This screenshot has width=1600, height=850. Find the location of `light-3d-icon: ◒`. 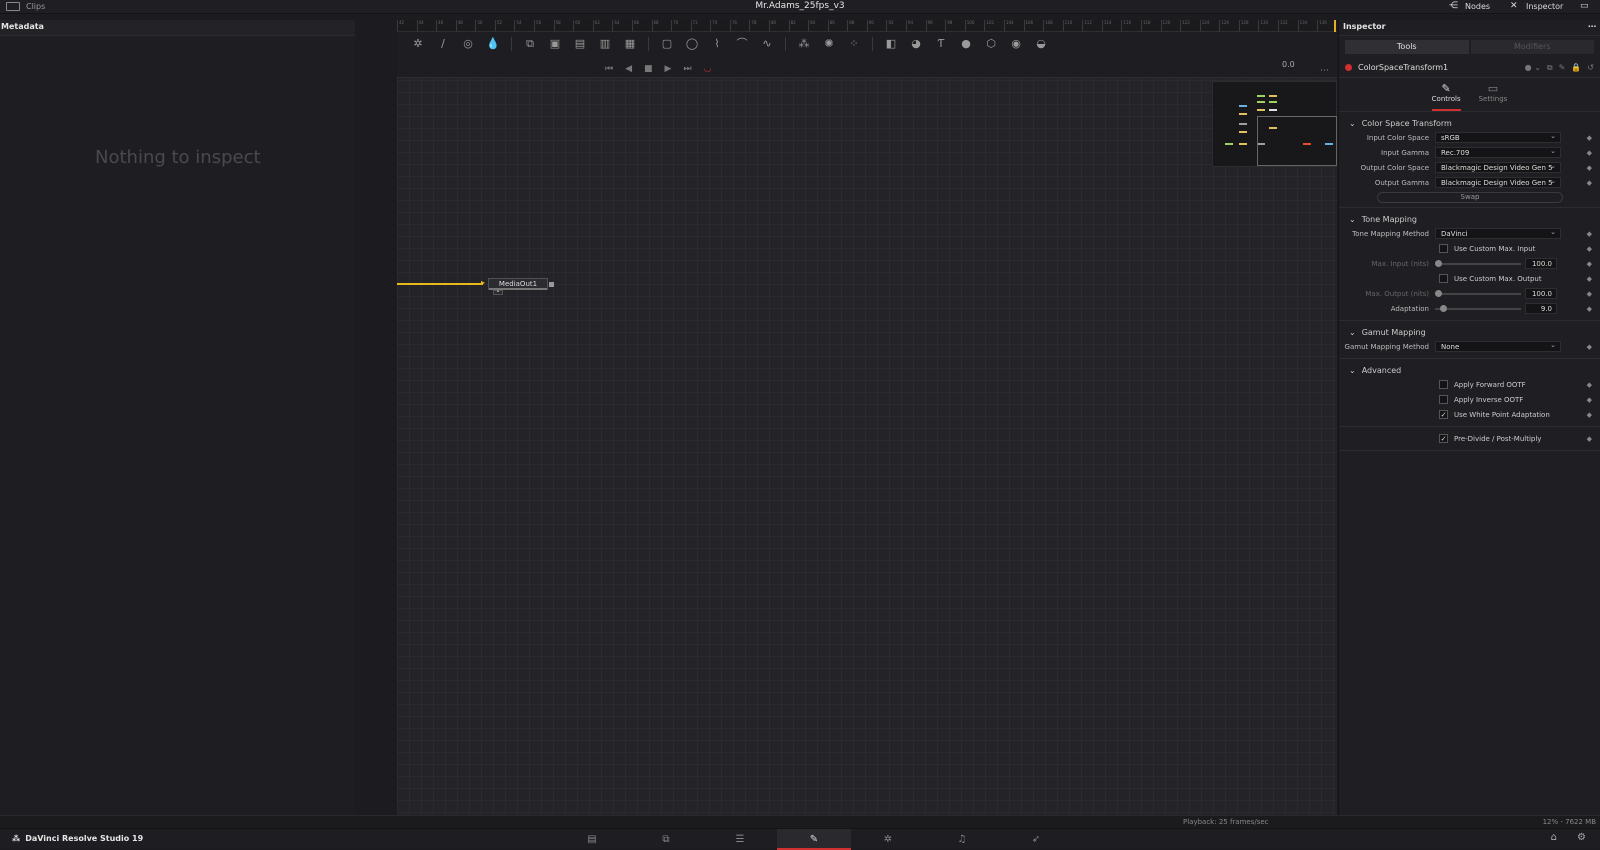

light-3d-icon: ◒ is located at coordinates (1041, 44).